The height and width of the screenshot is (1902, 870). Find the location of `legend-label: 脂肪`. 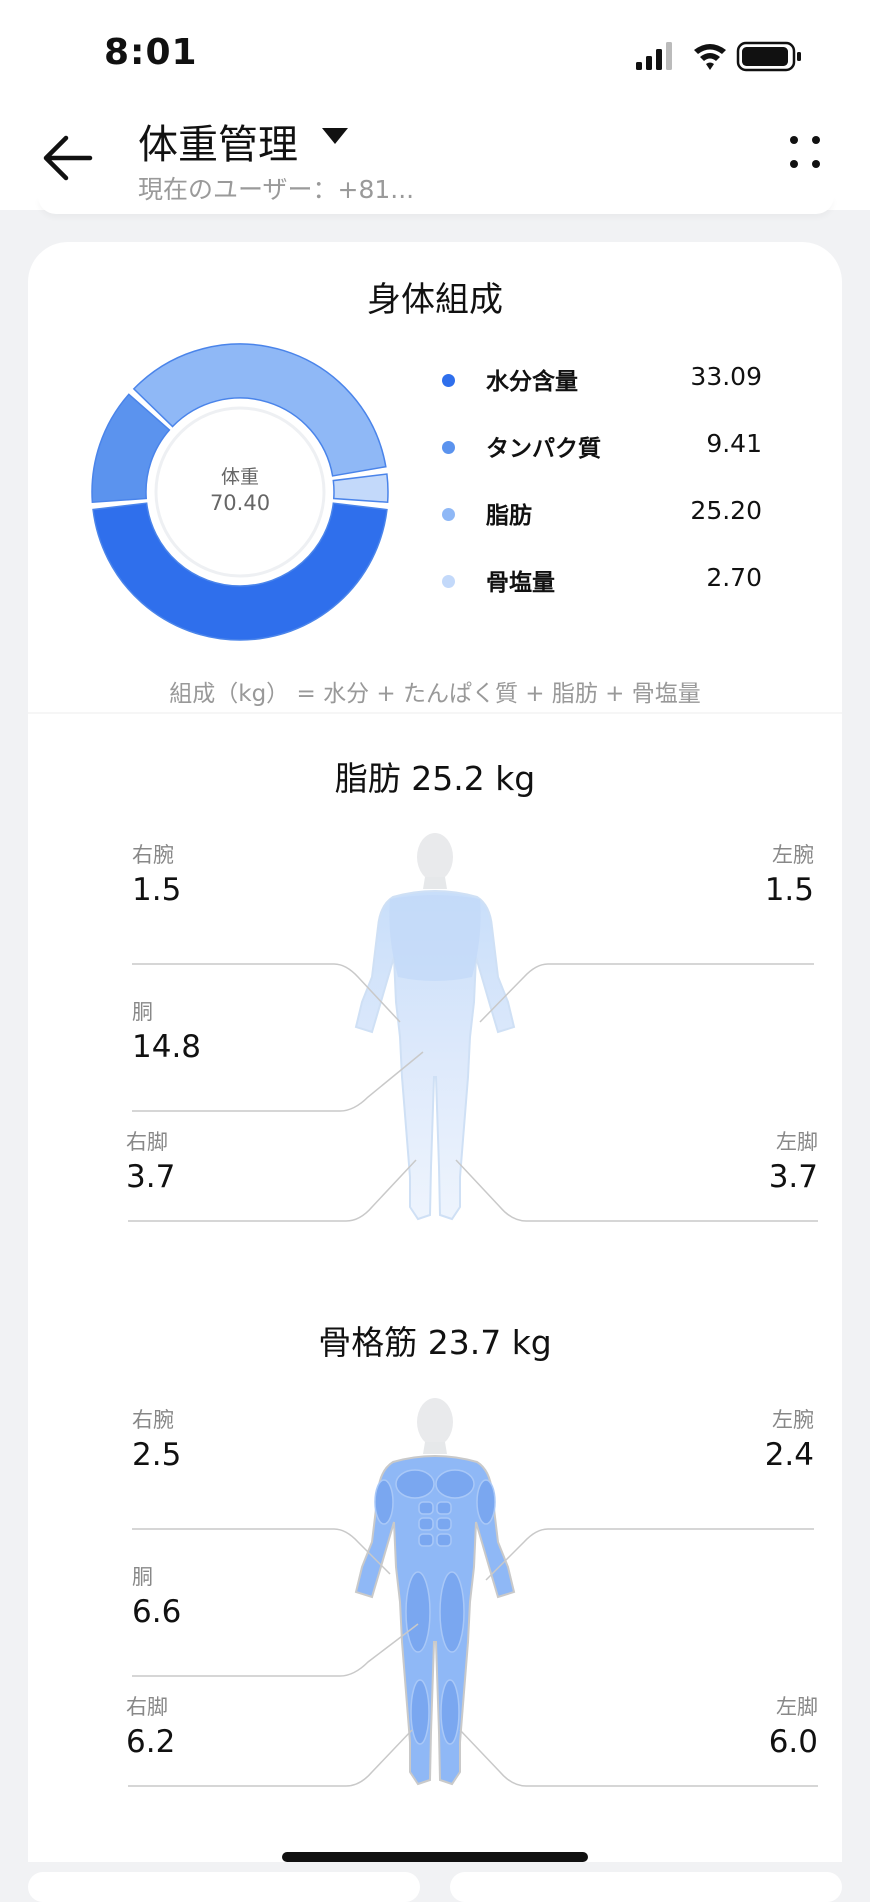

legend-label: 脂肪 is located at coordinates (509, 516).